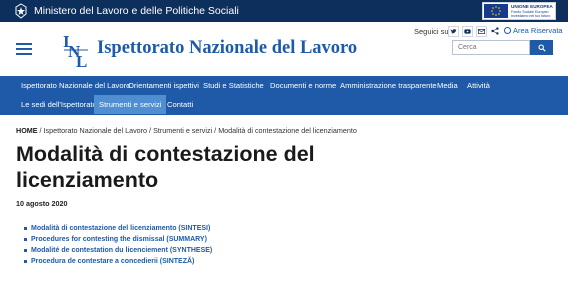 The image size is (568, 300). I want to click on nav-item-strumenti: Strumenti e servizi, so click(130, 104).